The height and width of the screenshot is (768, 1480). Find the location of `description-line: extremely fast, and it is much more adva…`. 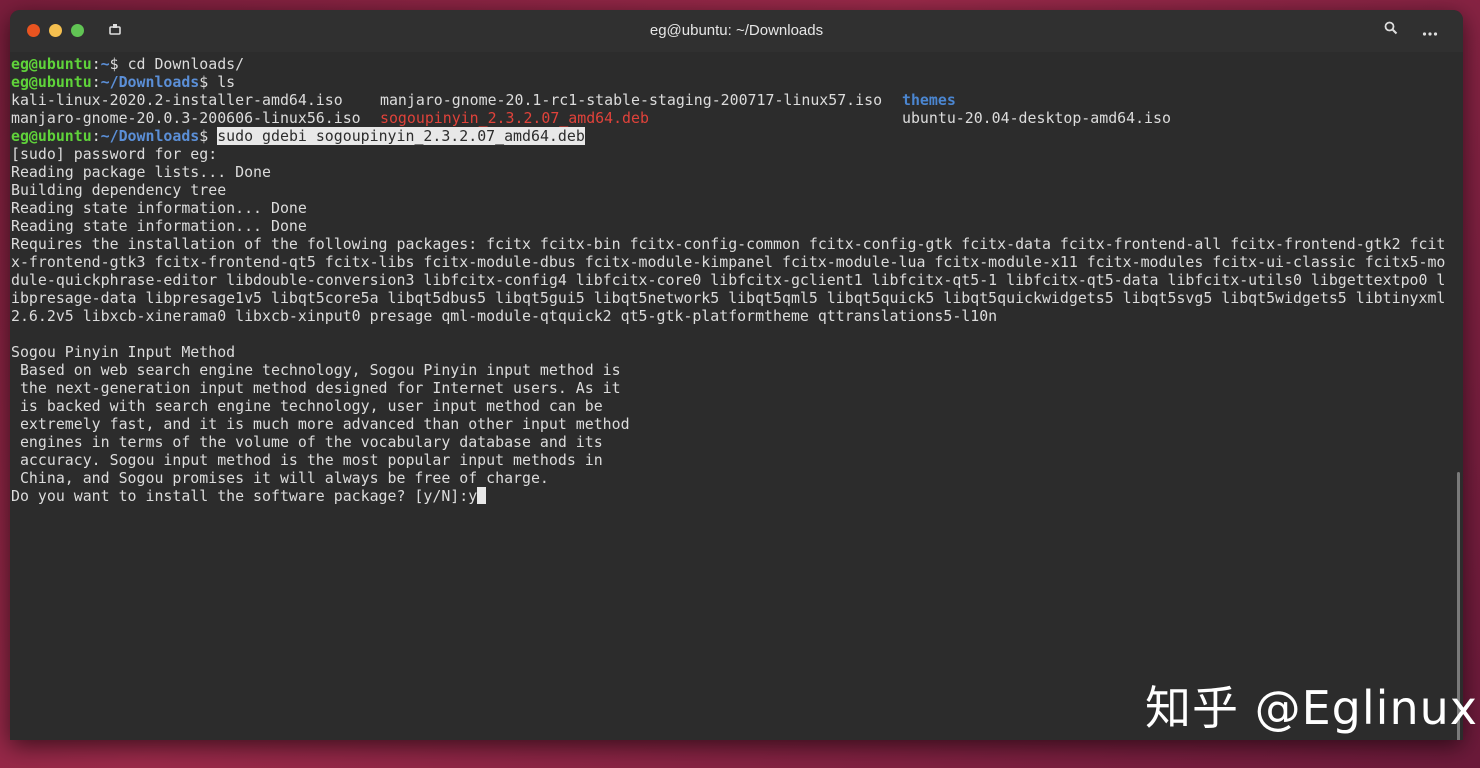

description-line: extremely fast, and it is much more adva… is located at coordinates (320, 424).